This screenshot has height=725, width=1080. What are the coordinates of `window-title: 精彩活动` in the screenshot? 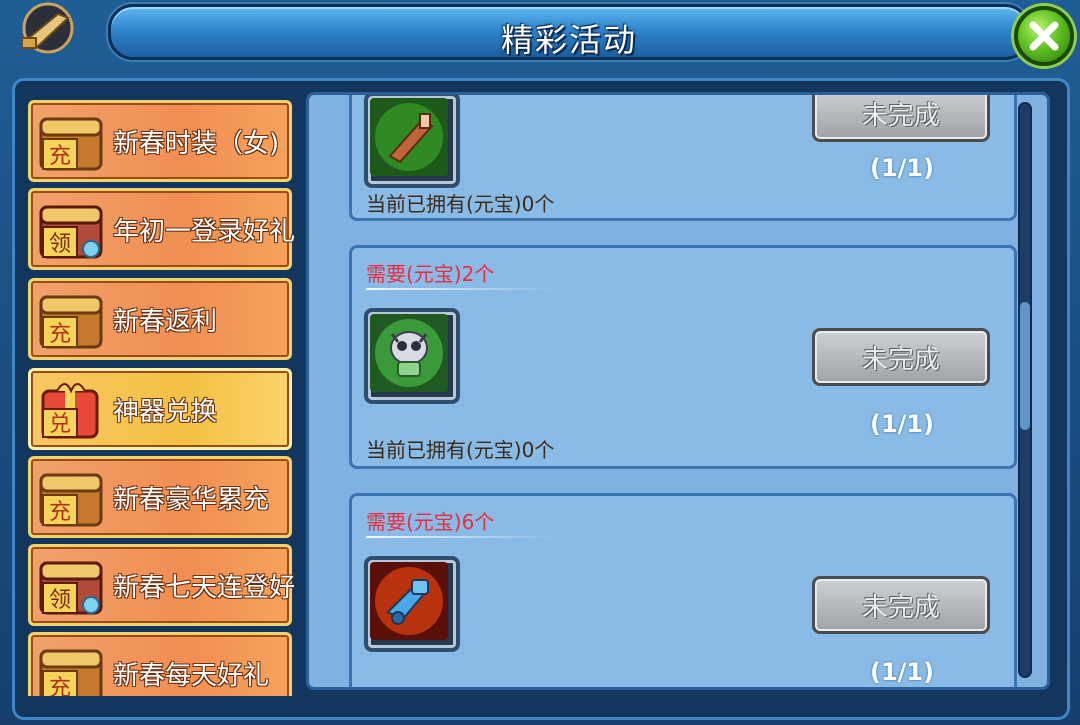 It's located at (568, 40).